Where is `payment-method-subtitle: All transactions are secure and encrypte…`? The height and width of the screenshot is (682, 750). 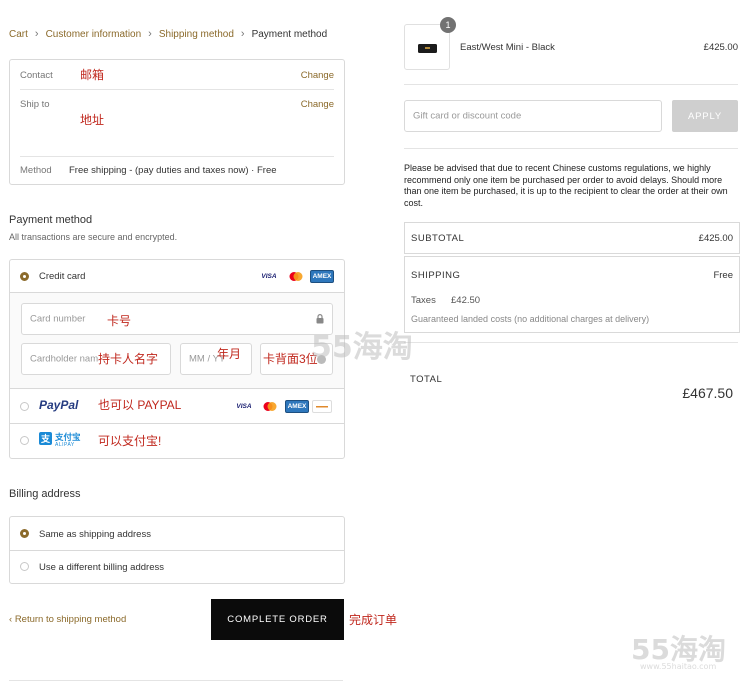 payment-method-subtitle: All transactions are secure and encrypte… is located at coordinates (93, 237).